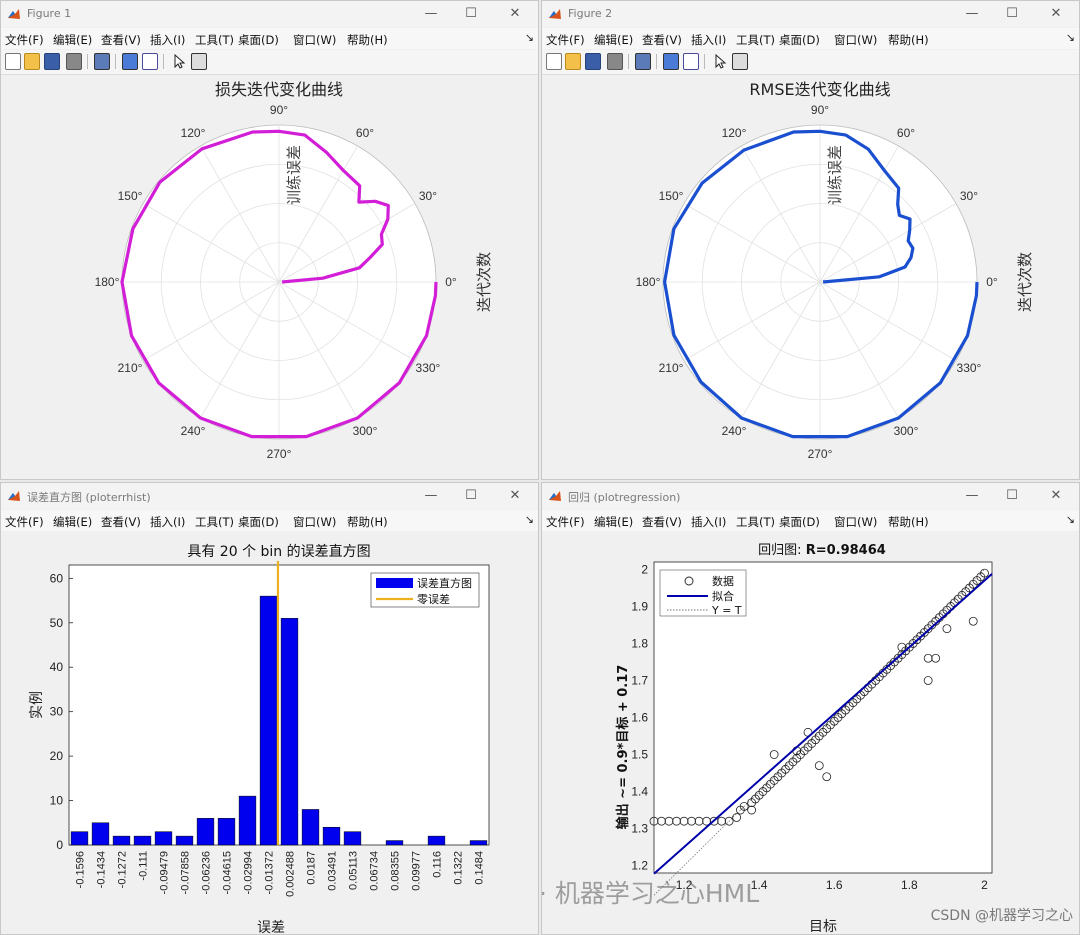 This screenshot has height=935, width=1080. I want to click on titlebar: 误差直方图 (ploterrhist) — ☐ ✕, so click(269, 496).